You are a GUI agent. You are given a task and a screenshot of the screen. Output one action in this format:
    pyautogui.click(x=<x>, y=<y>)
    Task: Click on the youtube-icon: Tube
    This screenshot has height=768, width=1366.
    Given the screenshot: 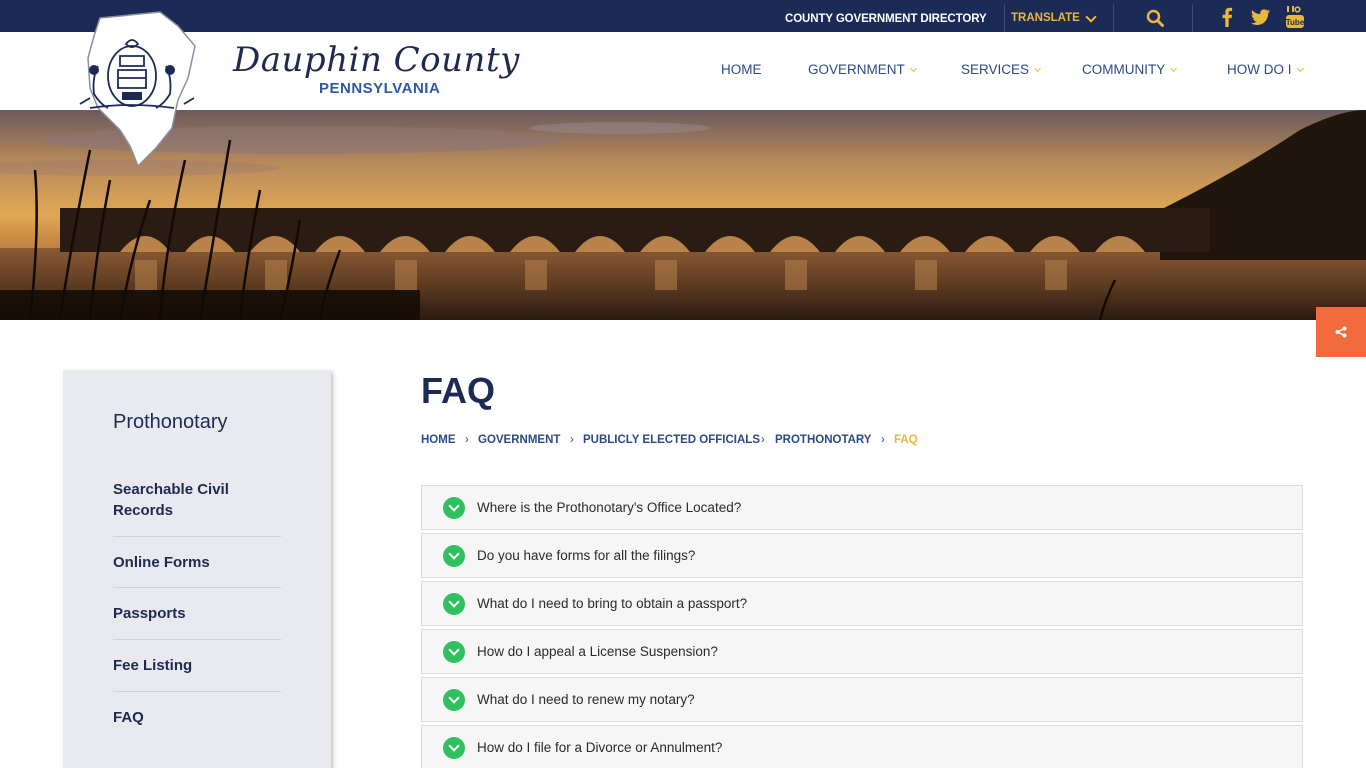 What is the action you would take?
    pyautogui.click(x=1295, y=17)
    